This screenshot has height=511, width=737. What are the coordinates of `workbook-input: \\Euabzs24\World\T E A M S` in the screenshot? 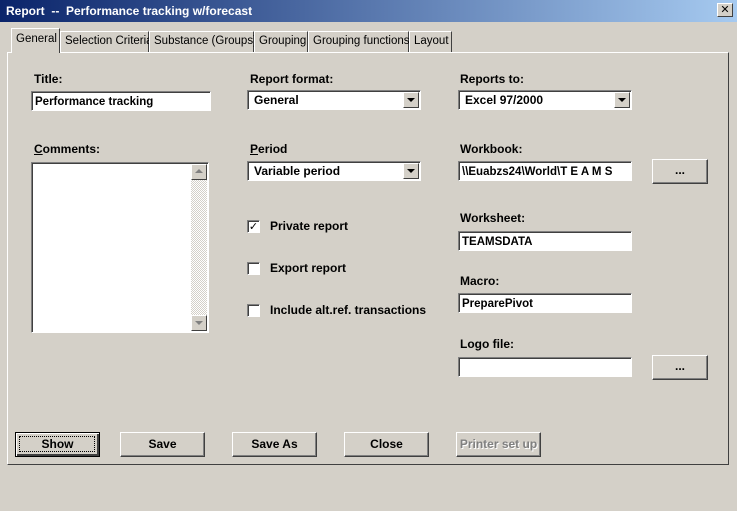 It's located at (545, 171).